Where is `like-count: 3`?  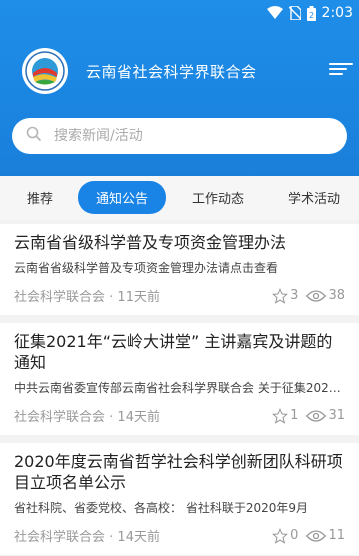
like-count: 3 is located at coordinates (285, 295).